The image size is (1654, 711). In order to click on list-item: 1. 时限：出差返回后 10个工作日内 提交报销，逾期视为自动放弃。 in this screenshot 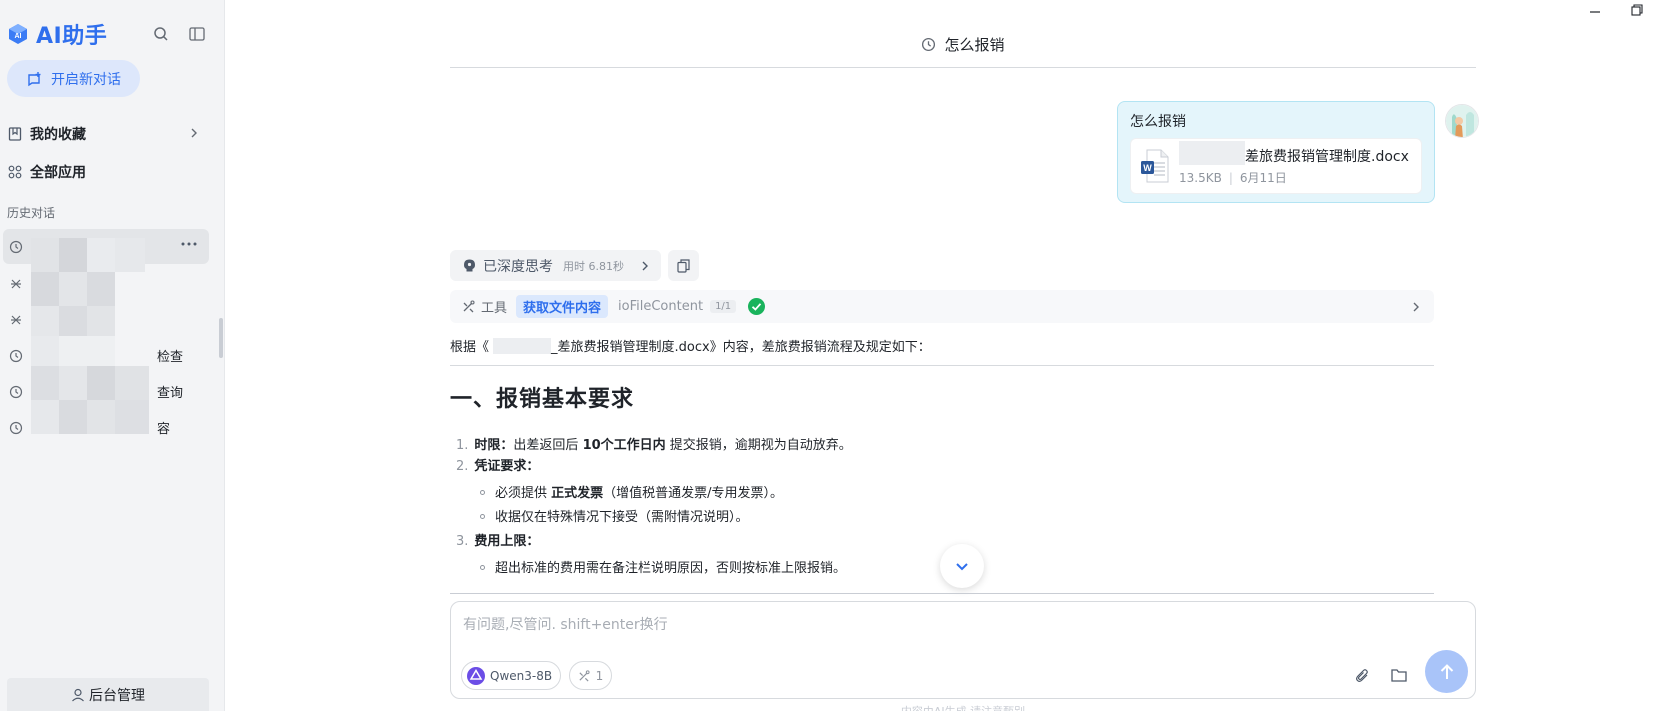, I will do `click(654, 445)`.